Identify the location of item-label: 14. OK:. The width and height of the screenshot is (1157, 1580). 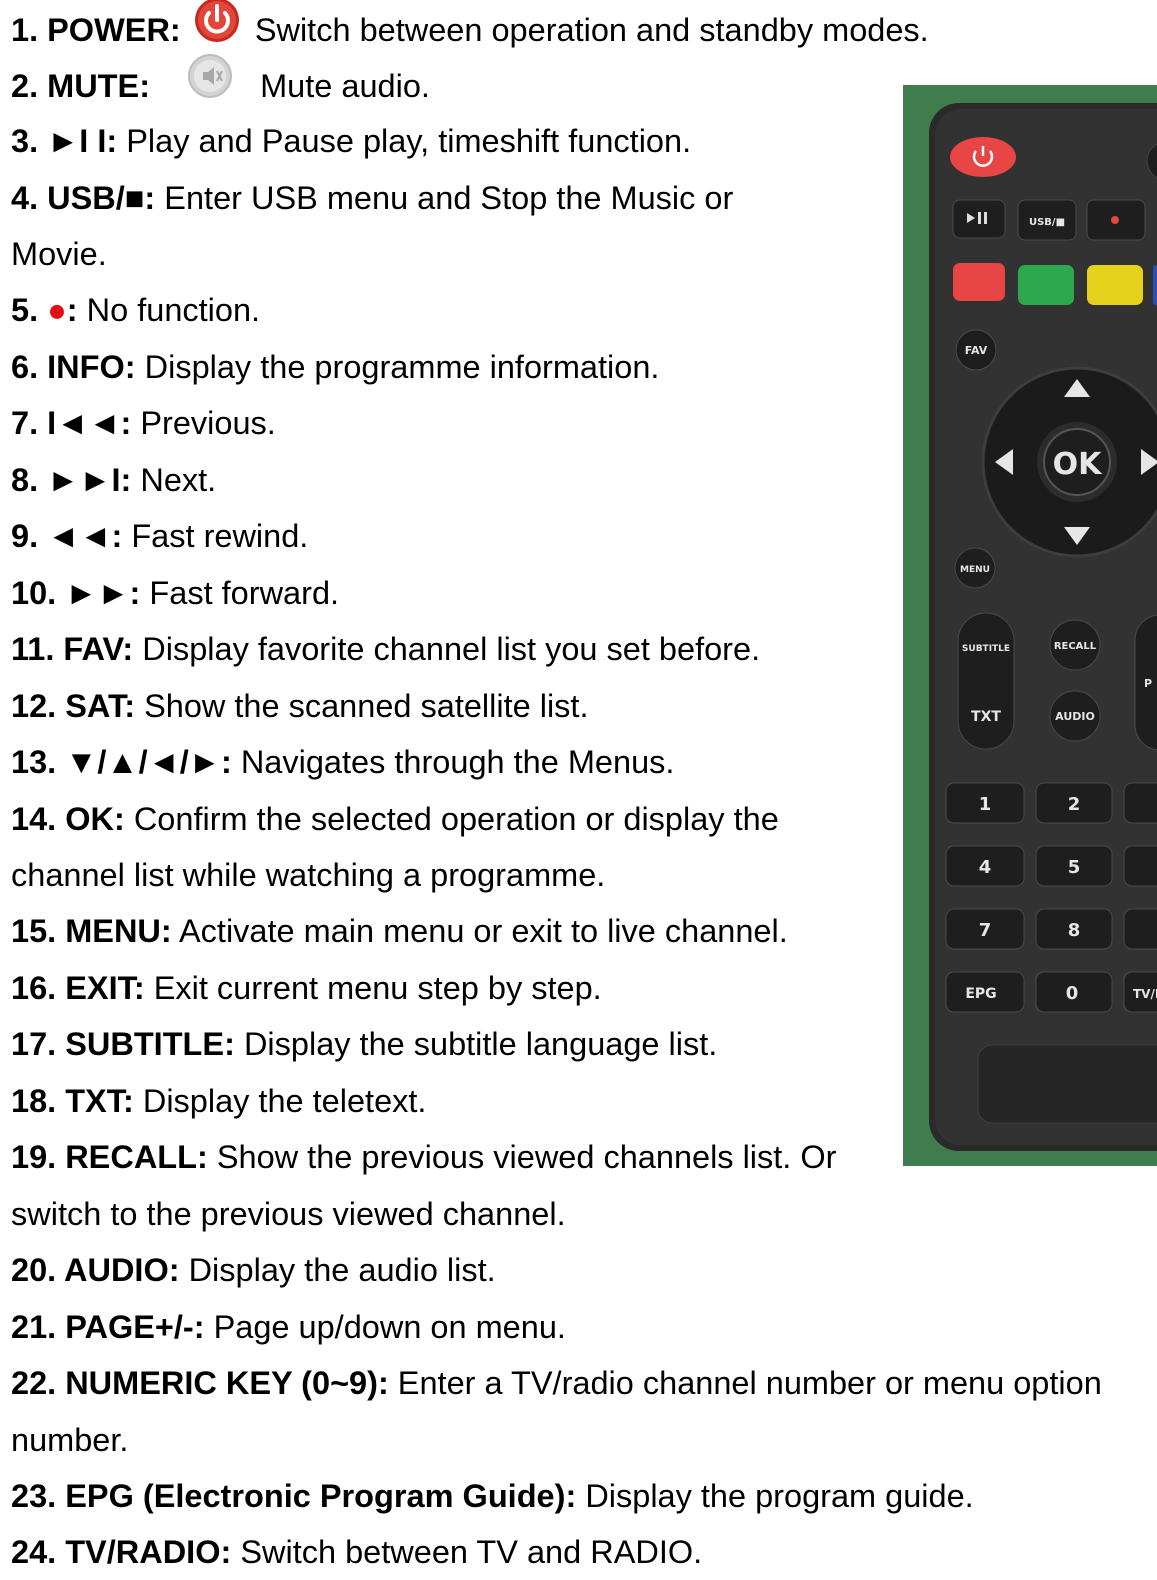
(68, 819).